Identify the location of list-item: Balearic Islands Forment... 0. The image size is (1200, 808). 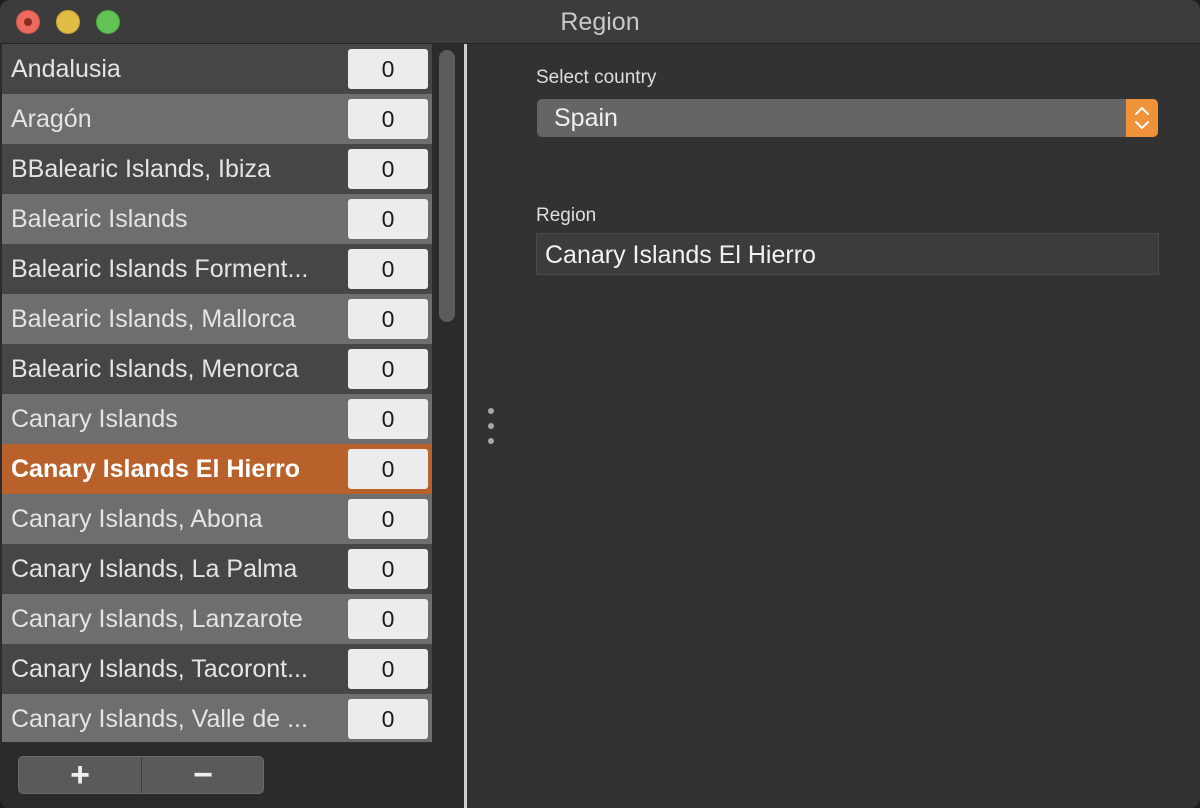
(217, 269).